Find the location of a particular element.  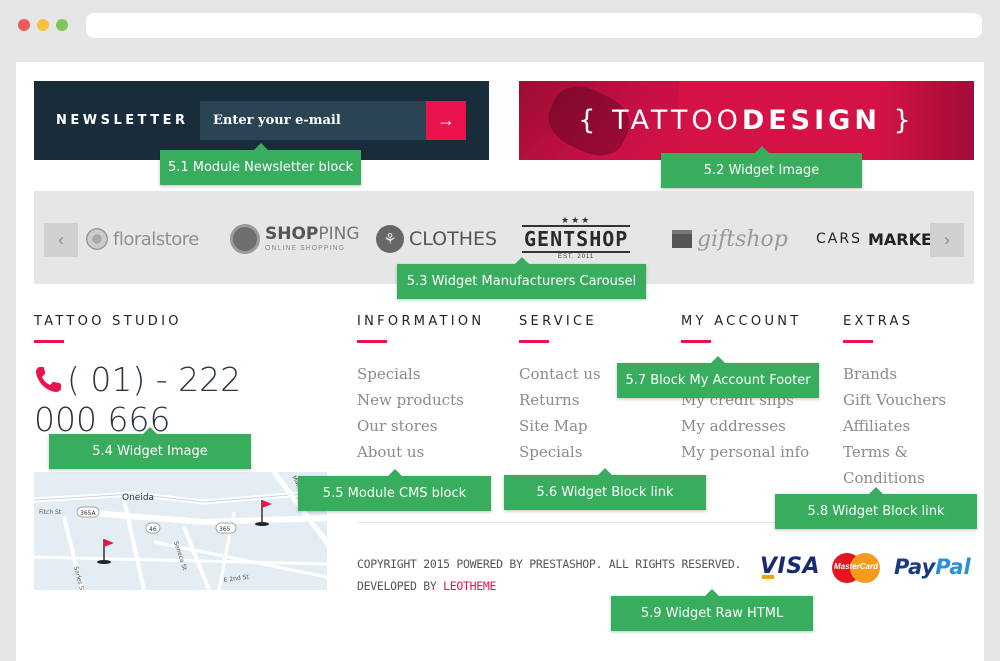

flower-icon is located at coordinates (97, 239).